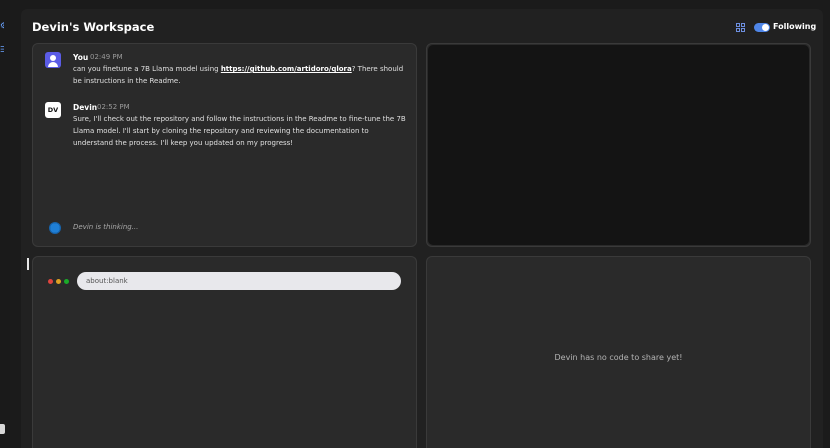 This screenshot has height=448, width=830. Describe the element at coordinates (5, 224) in the screenshot. I see `sidebar: ⚙ ☰` at that location.